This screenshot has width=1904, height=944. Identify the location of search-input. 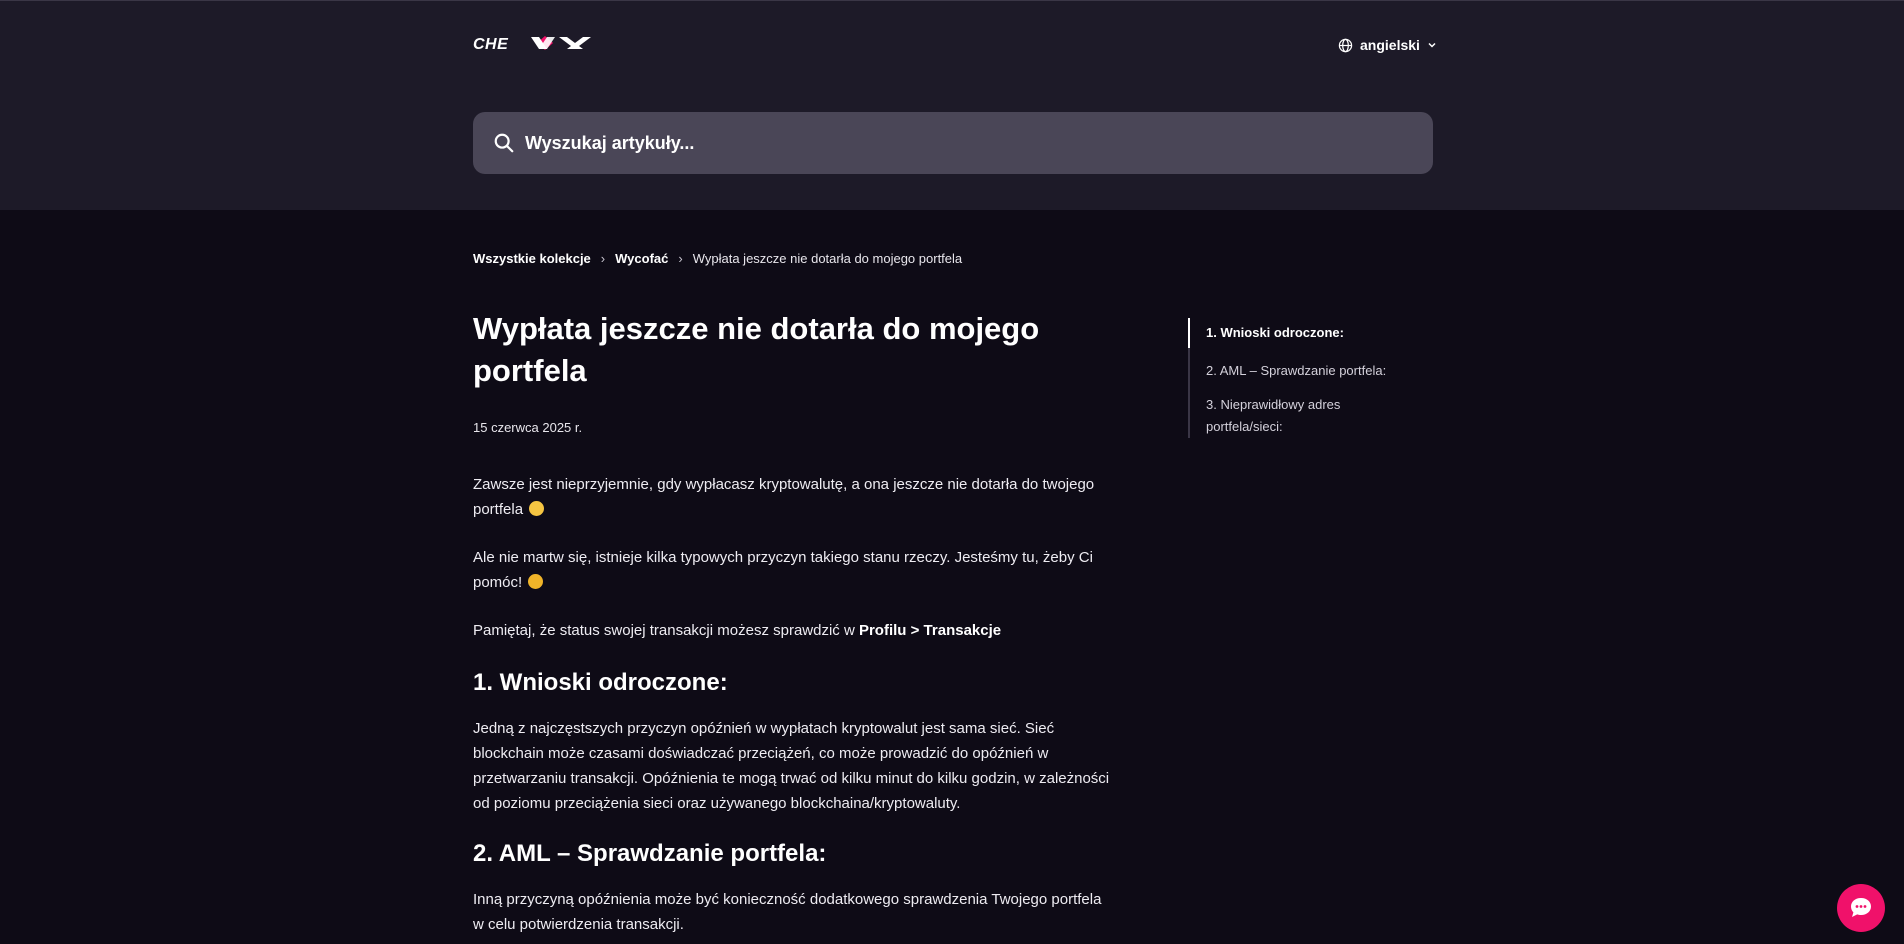
(965, 143).